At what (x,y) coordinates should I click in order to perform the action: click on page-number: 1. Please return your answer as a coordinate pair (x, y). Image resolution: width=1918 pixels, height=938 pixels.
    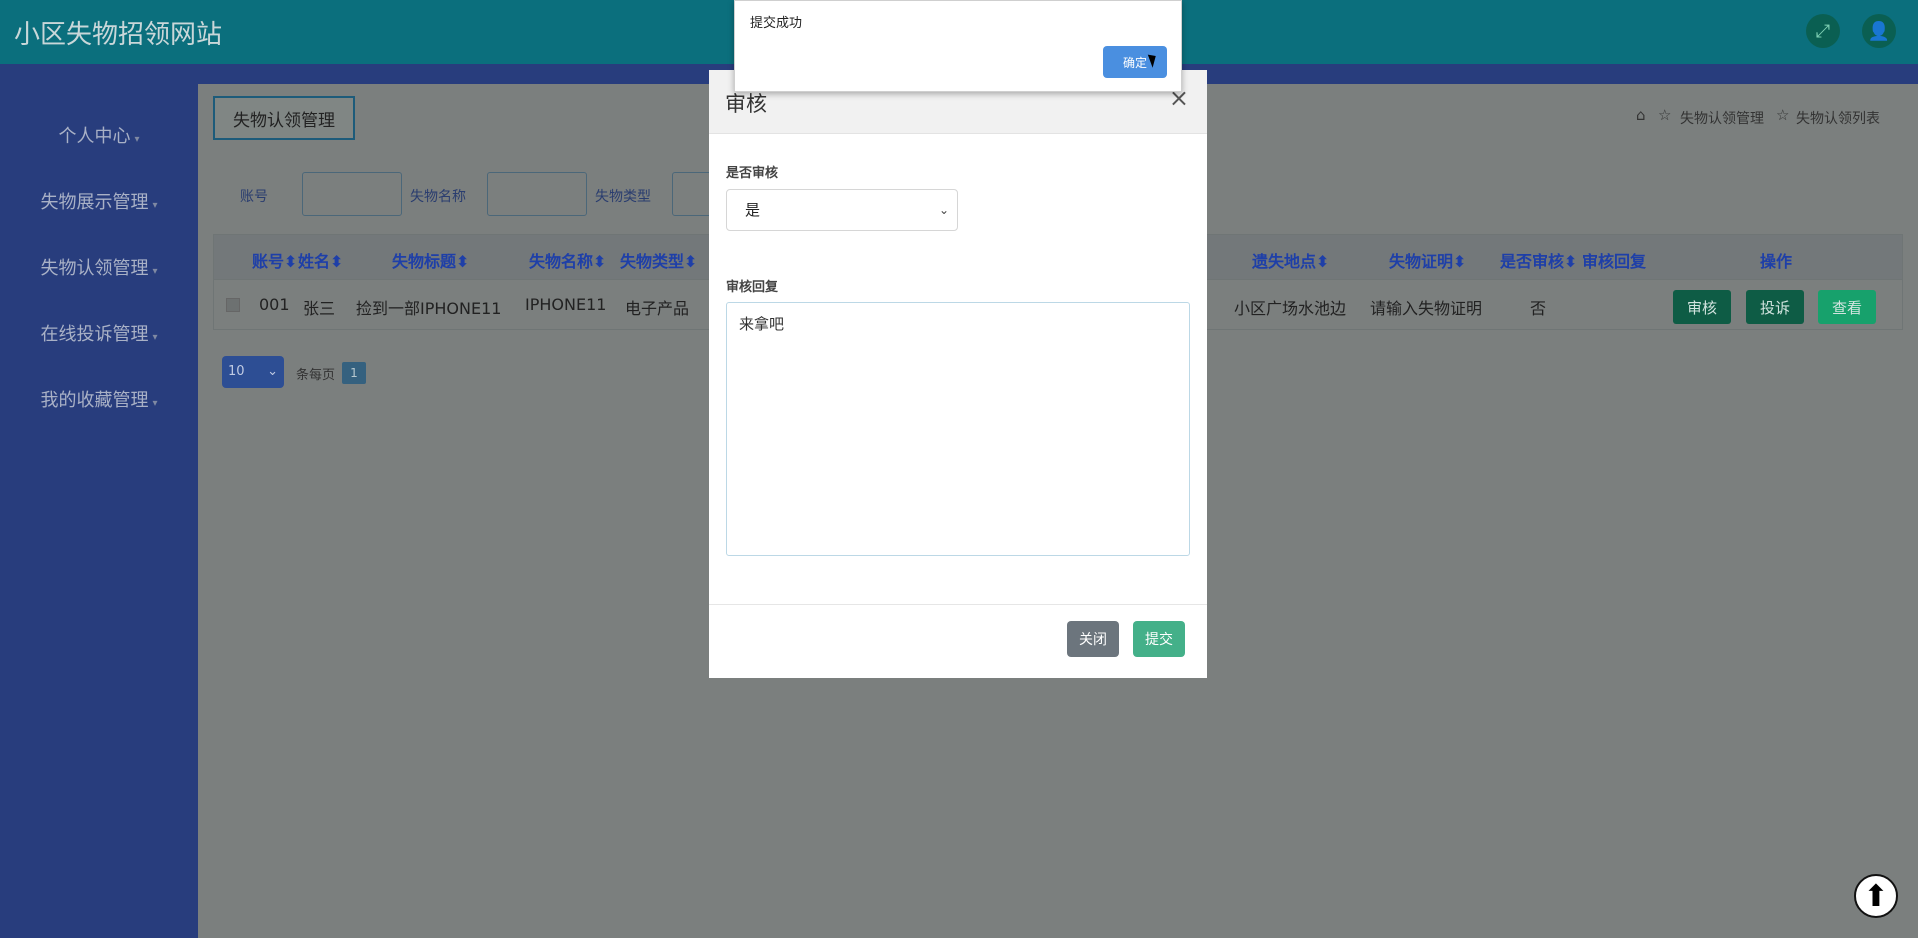
    Looking at the image, I should click on (354, 373).